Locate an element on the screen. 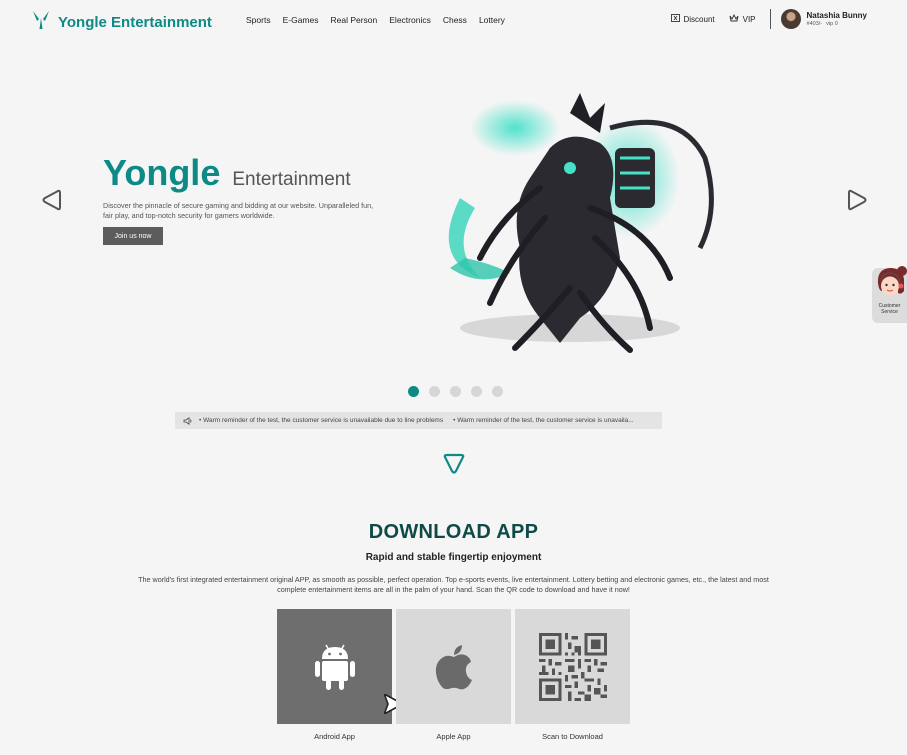 The width and height of the screenshot is (907, 755). scan-to-download-label: Scan to Download is located at coordinates (572, 736).